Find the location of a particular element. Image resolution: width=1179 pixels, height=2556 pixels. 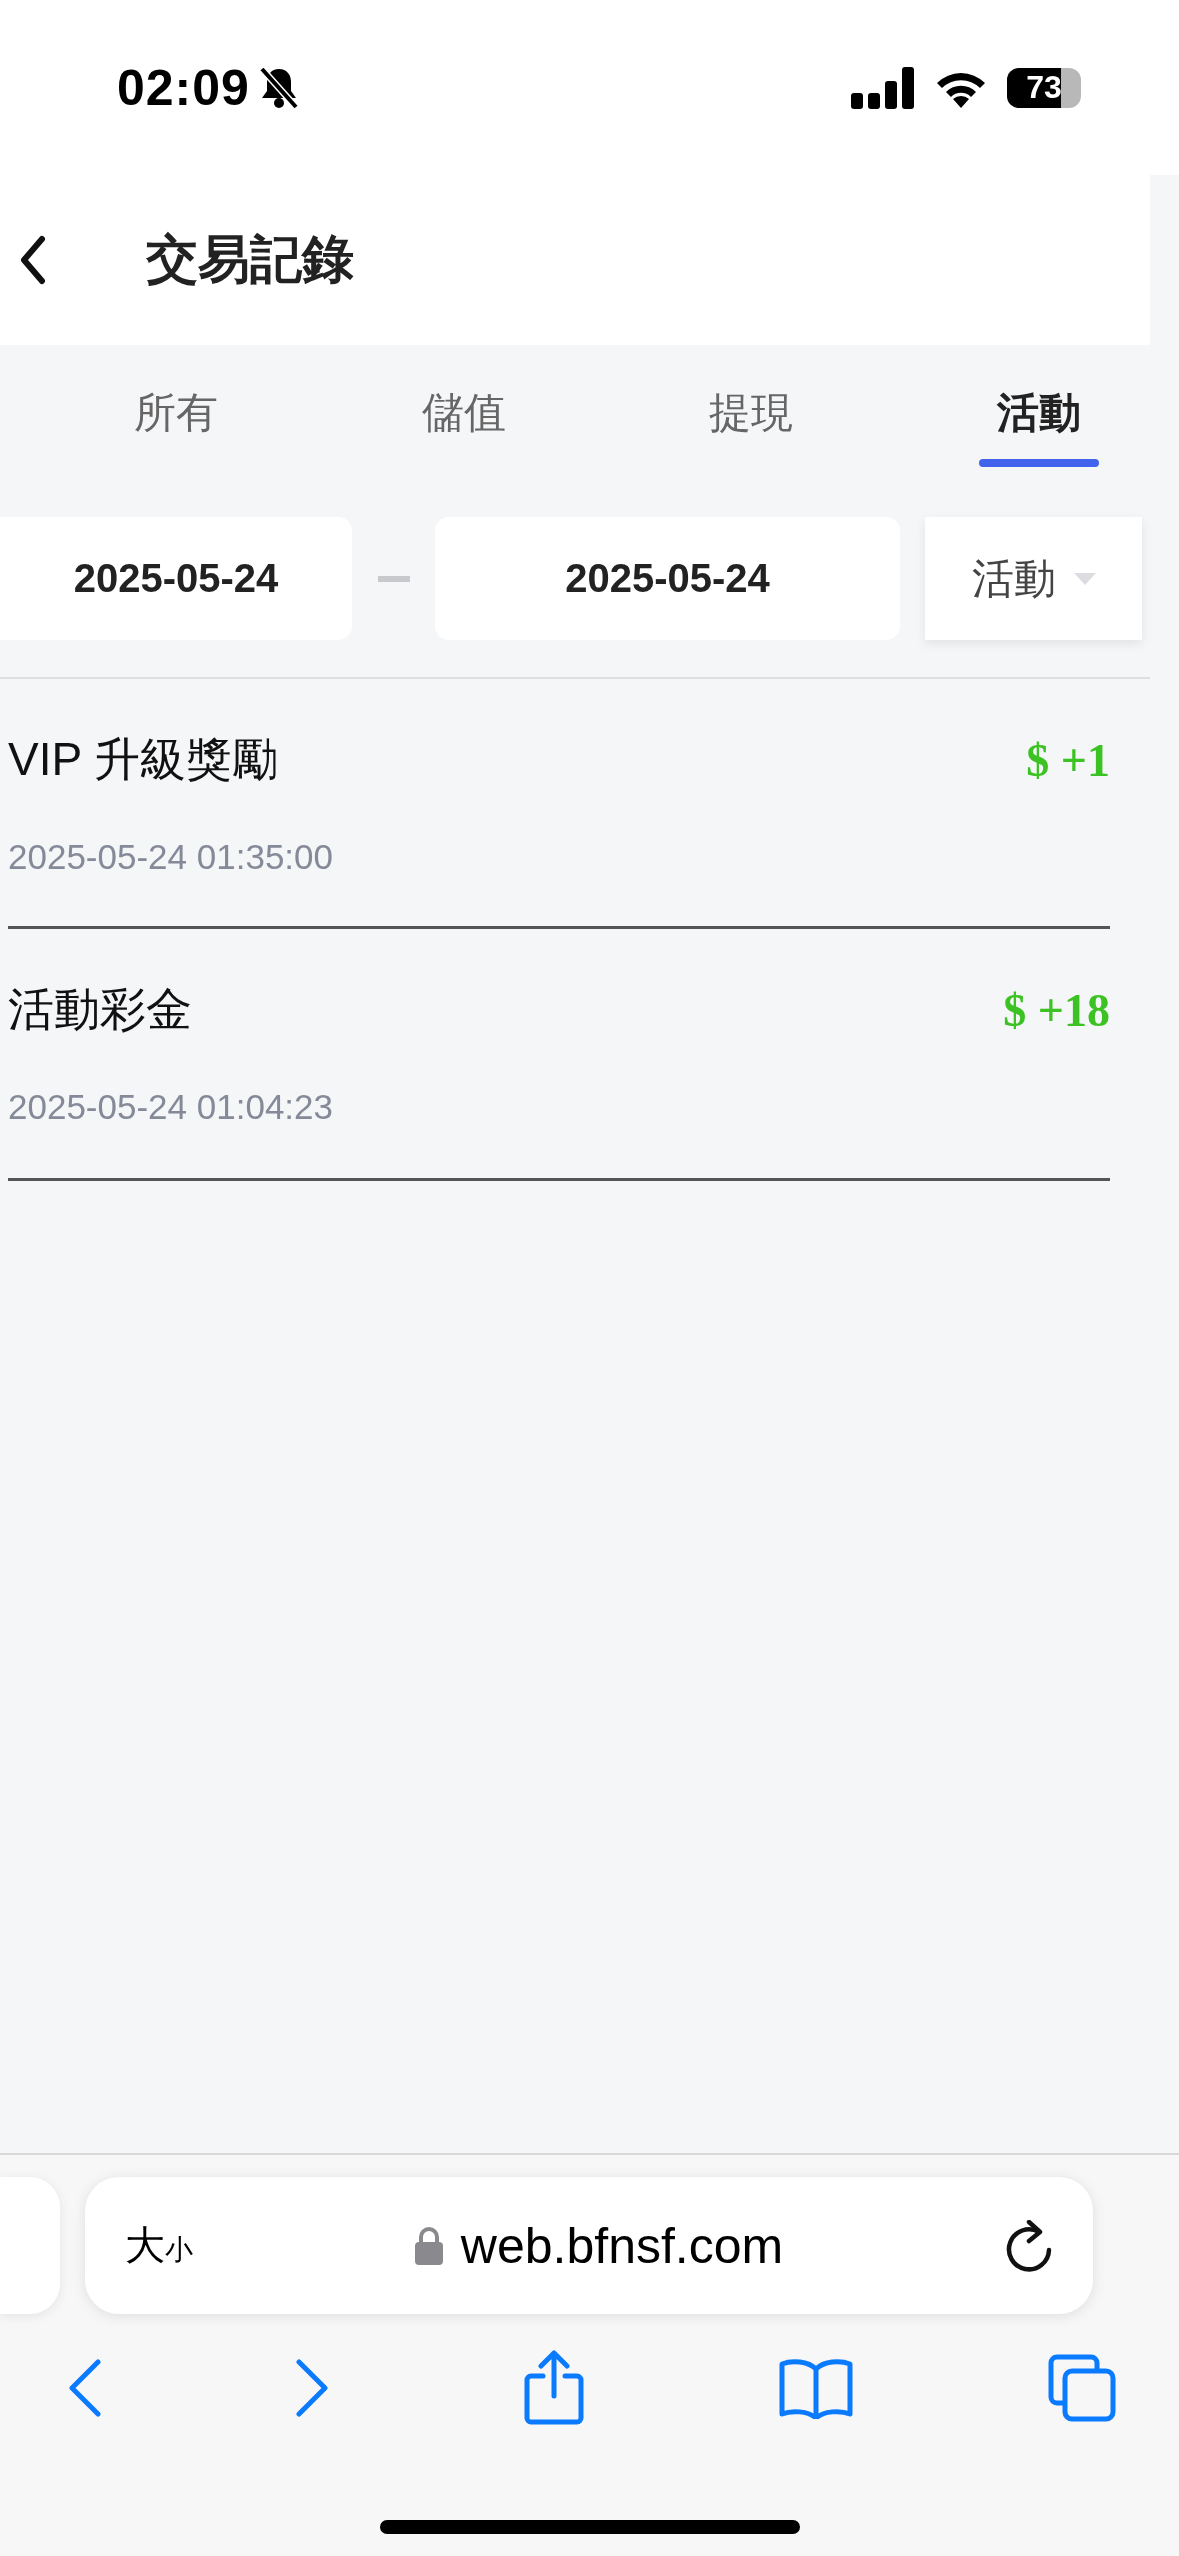

record-title: 活動彩金 is located at coordinates (100, 1009).